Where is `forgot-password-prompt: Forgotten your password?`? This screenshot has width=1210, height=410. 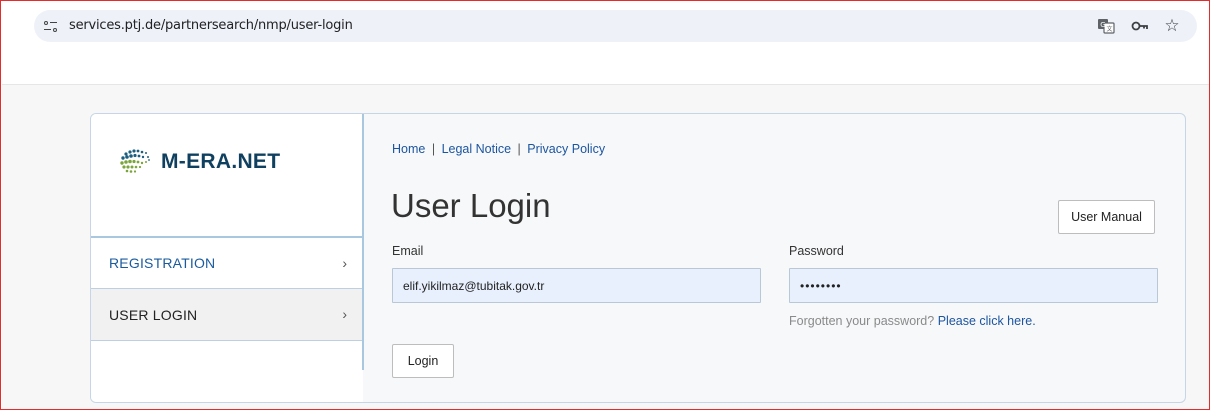 forgot-password-prompt: Forgotten your password? is located at coordinates (862, 321).